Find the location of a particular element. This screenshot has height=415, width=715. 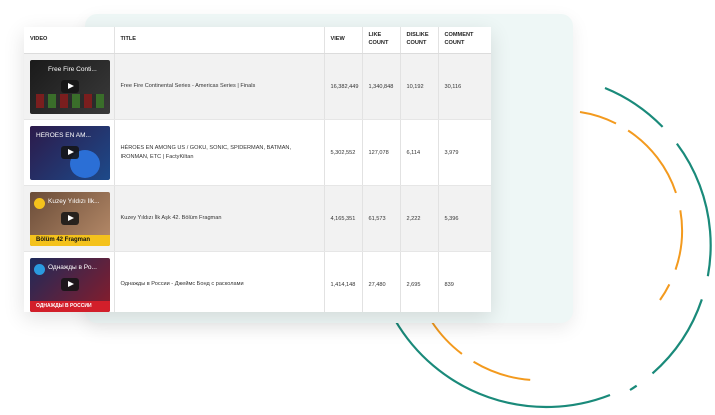

like-count: 61,573 is located at coordinates (381, 218).